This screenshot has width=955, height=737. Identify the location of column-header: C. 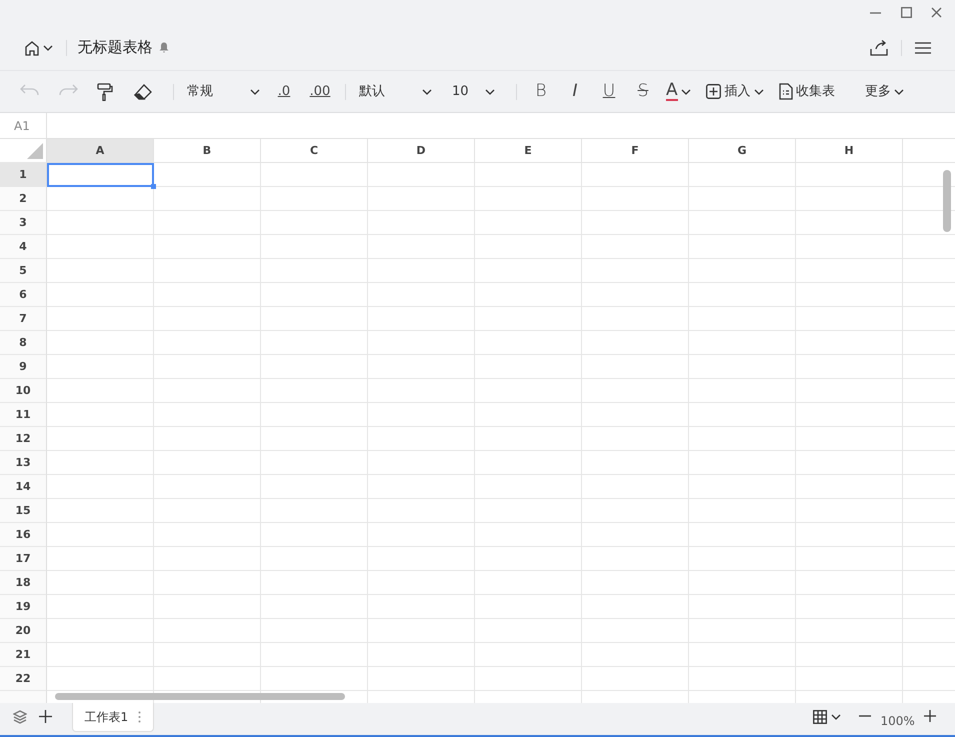
(314, 151).